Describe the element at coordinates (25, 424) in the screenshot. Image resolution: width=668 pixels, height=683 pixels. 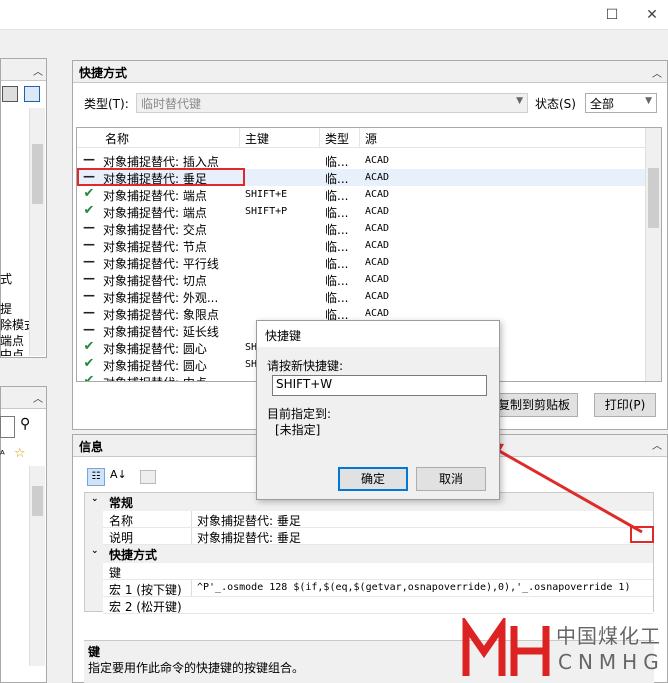
I see `search-icon: ⚲` at that location.